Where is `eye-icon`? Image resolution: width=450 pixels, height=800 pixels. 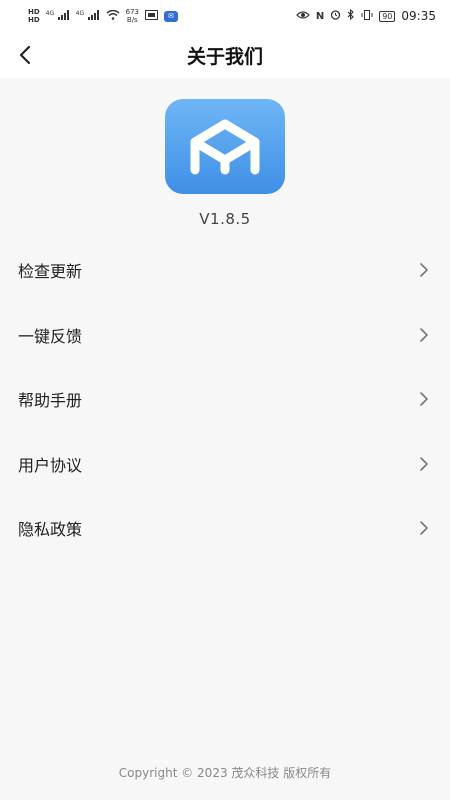 eye-icon is located at coordinates (302, 16).